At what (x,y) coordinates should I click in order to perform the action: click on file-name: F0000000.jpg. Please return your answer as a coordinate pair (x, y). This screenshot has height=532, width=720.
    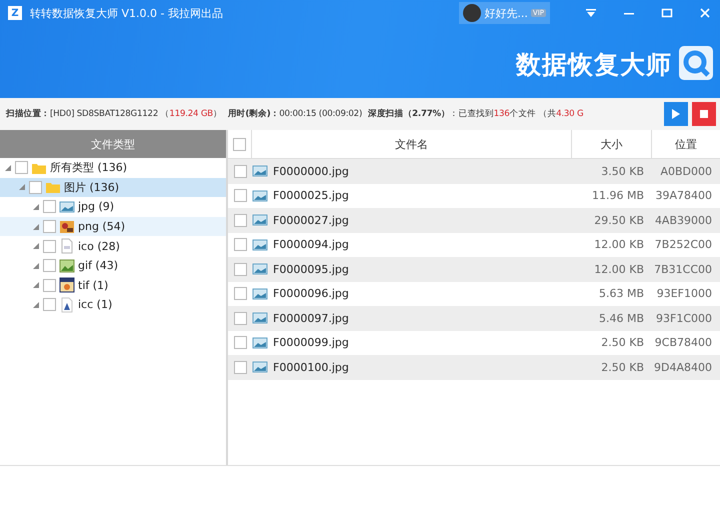
    Looking at the image, I should click on (311, 171).